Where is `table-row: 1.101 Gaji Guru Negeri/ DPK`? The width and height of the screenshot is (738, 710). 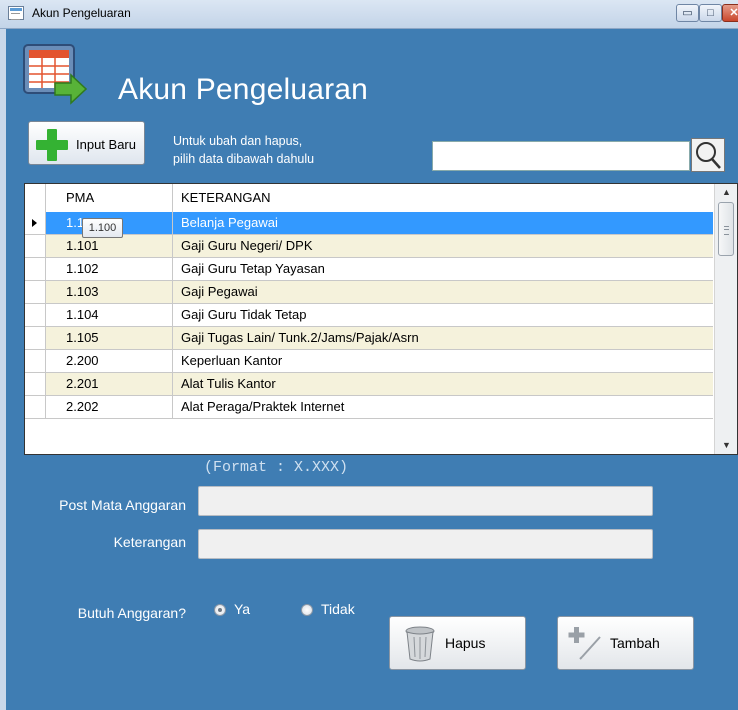
table-row: 1.101 Gaji Guru Negeri/ DPK is located at coordinates (369, 246).